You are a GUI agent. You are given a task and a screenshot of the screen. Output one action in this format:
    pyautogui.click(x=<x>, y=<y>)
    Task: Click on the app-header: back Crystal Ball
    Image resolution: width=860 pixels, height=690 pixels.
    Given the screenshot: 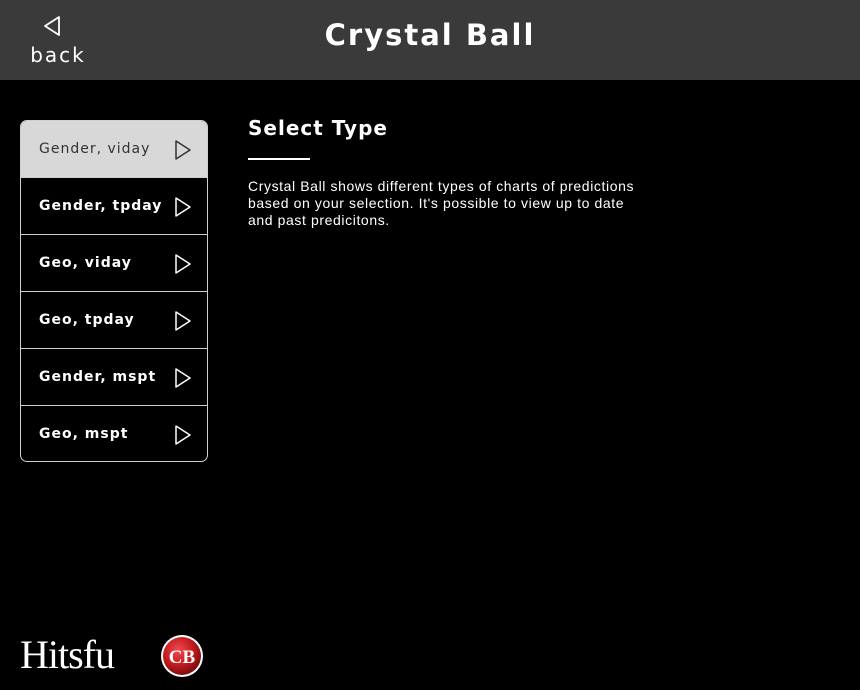 What is the action you would take?
    pyautogui.click(x=430, y=40)
    